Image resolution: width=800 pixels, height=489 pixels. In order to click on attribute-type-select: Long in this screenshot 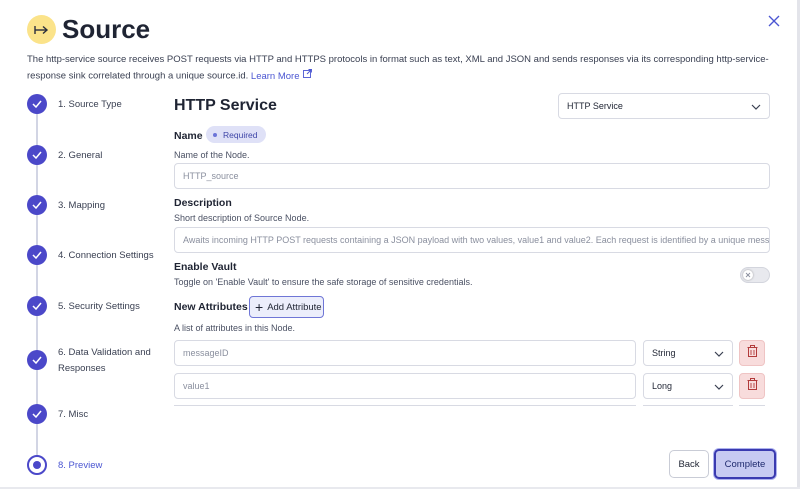, I will do `click(688, 386)`.